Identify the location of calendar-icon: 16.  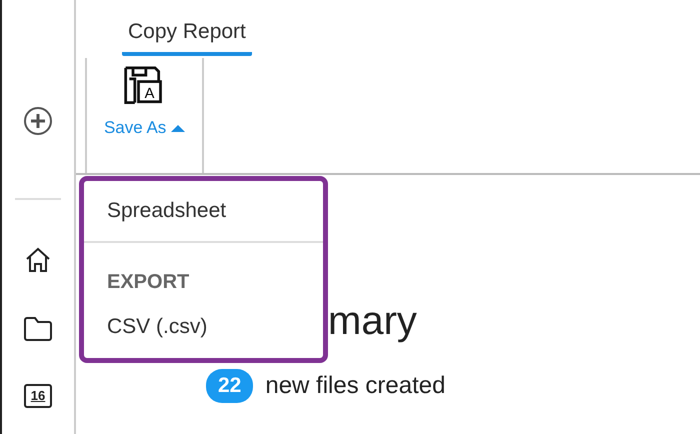
(38, 396).